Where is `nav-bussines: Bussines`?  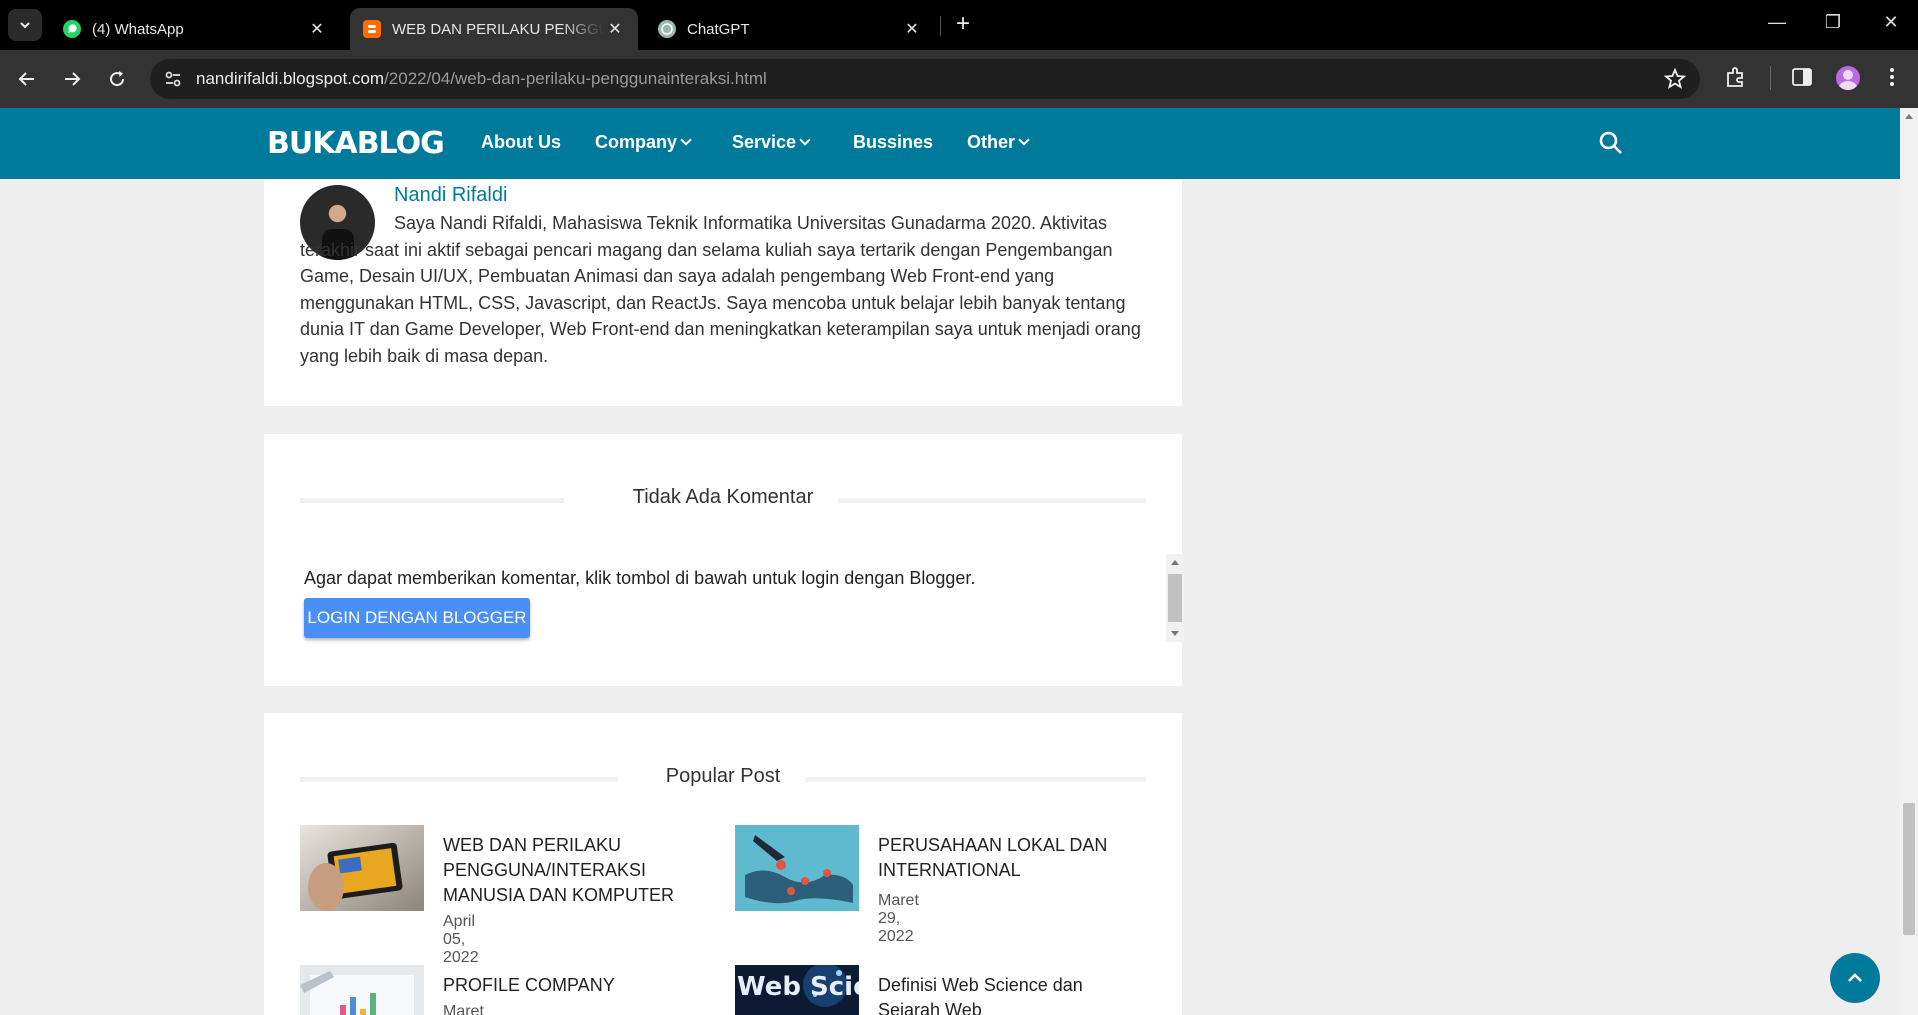
nav-bussines: Bussines is located at coordinates (893, 142).